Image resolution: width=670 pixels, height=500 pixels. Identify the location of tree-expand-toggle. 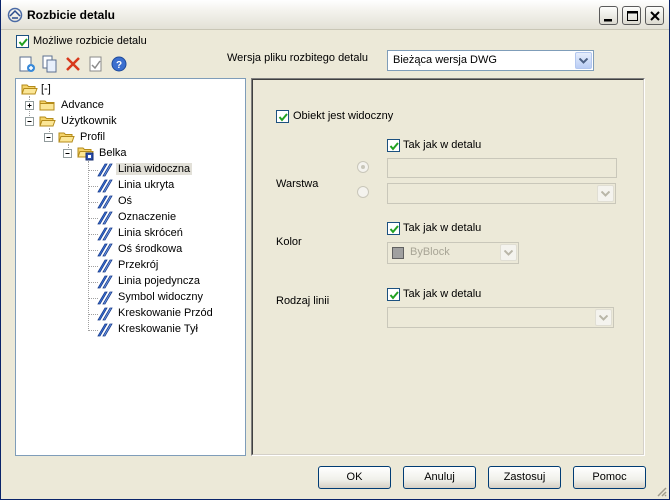
(29, 105).